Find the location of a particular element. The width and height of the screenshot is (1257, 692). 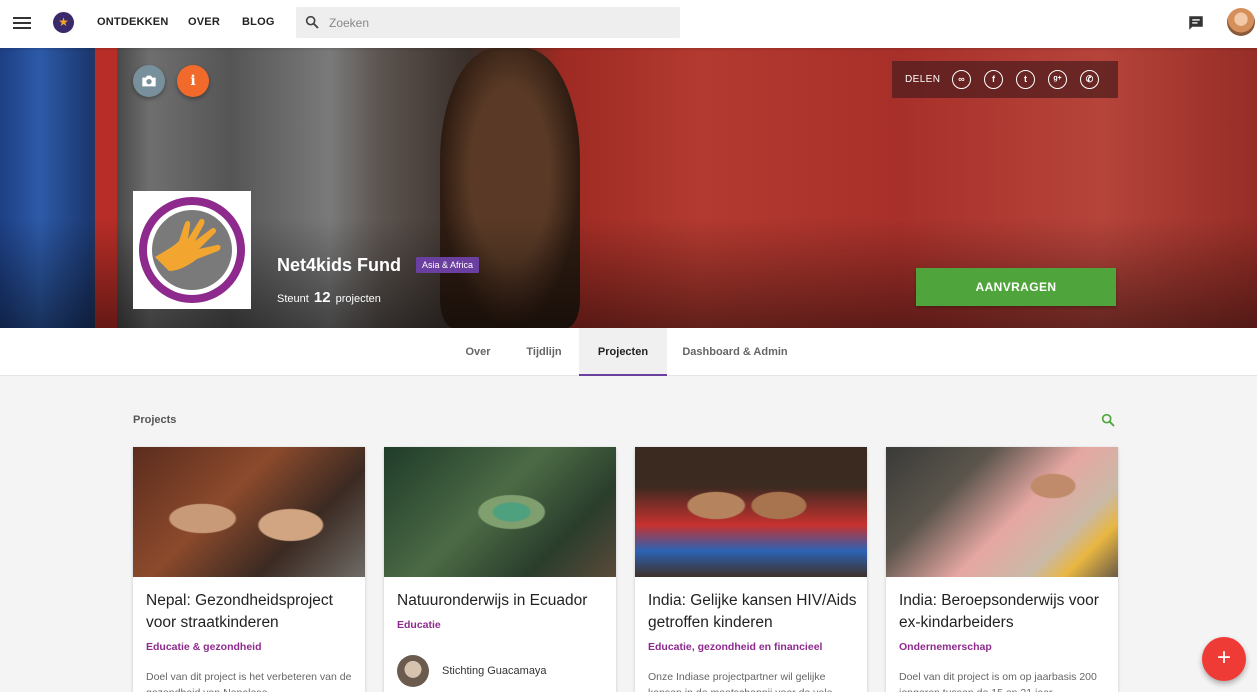

camera-icon is located at coordinates (149, 81).